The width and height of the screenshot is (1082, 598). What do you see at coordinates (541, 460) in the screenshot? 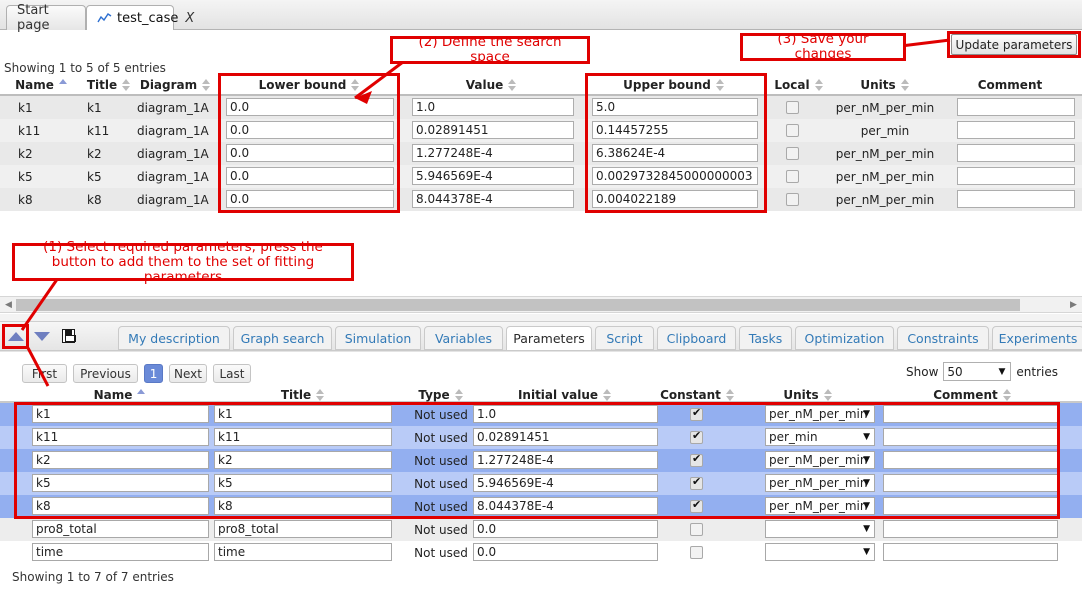
I see `table-row: k2k2Not used1.277248E-4per_nM_per_min▼` at bounding box center [541, 460].